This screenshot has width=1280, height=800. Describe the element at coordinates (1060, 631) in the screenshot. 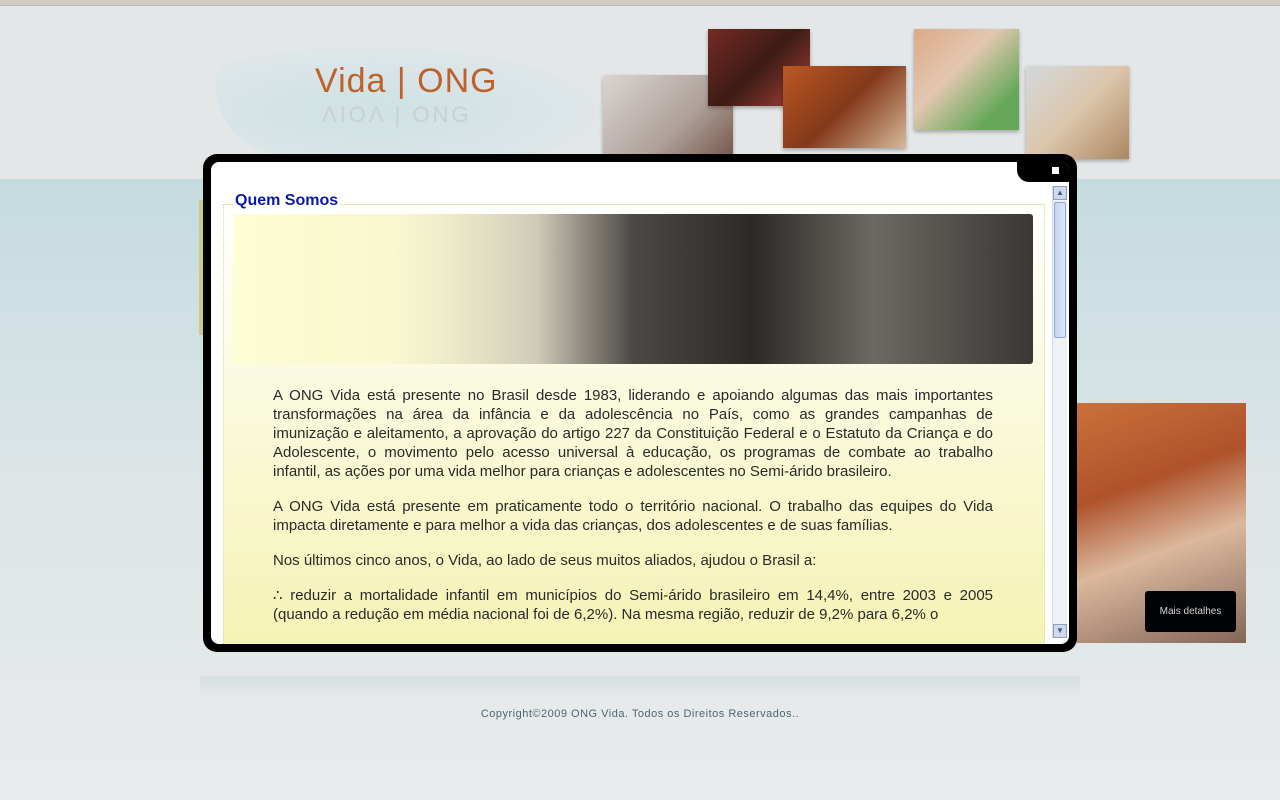

I see `scroll-down-button: ▼` at that location.